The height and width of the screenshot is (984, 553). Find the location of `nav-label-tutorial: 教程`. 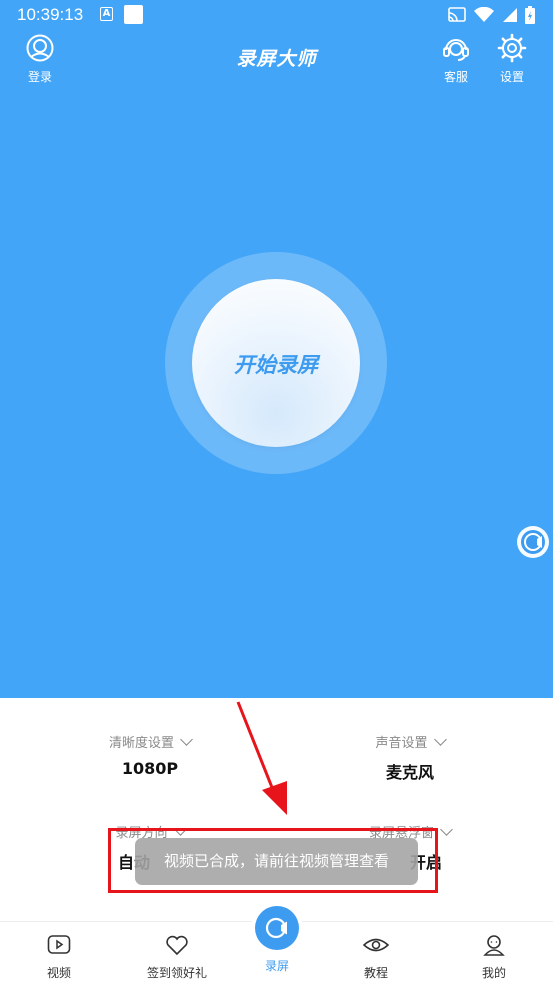

nav-label-tutorial: 教程 is located at coordinates (375, 973).